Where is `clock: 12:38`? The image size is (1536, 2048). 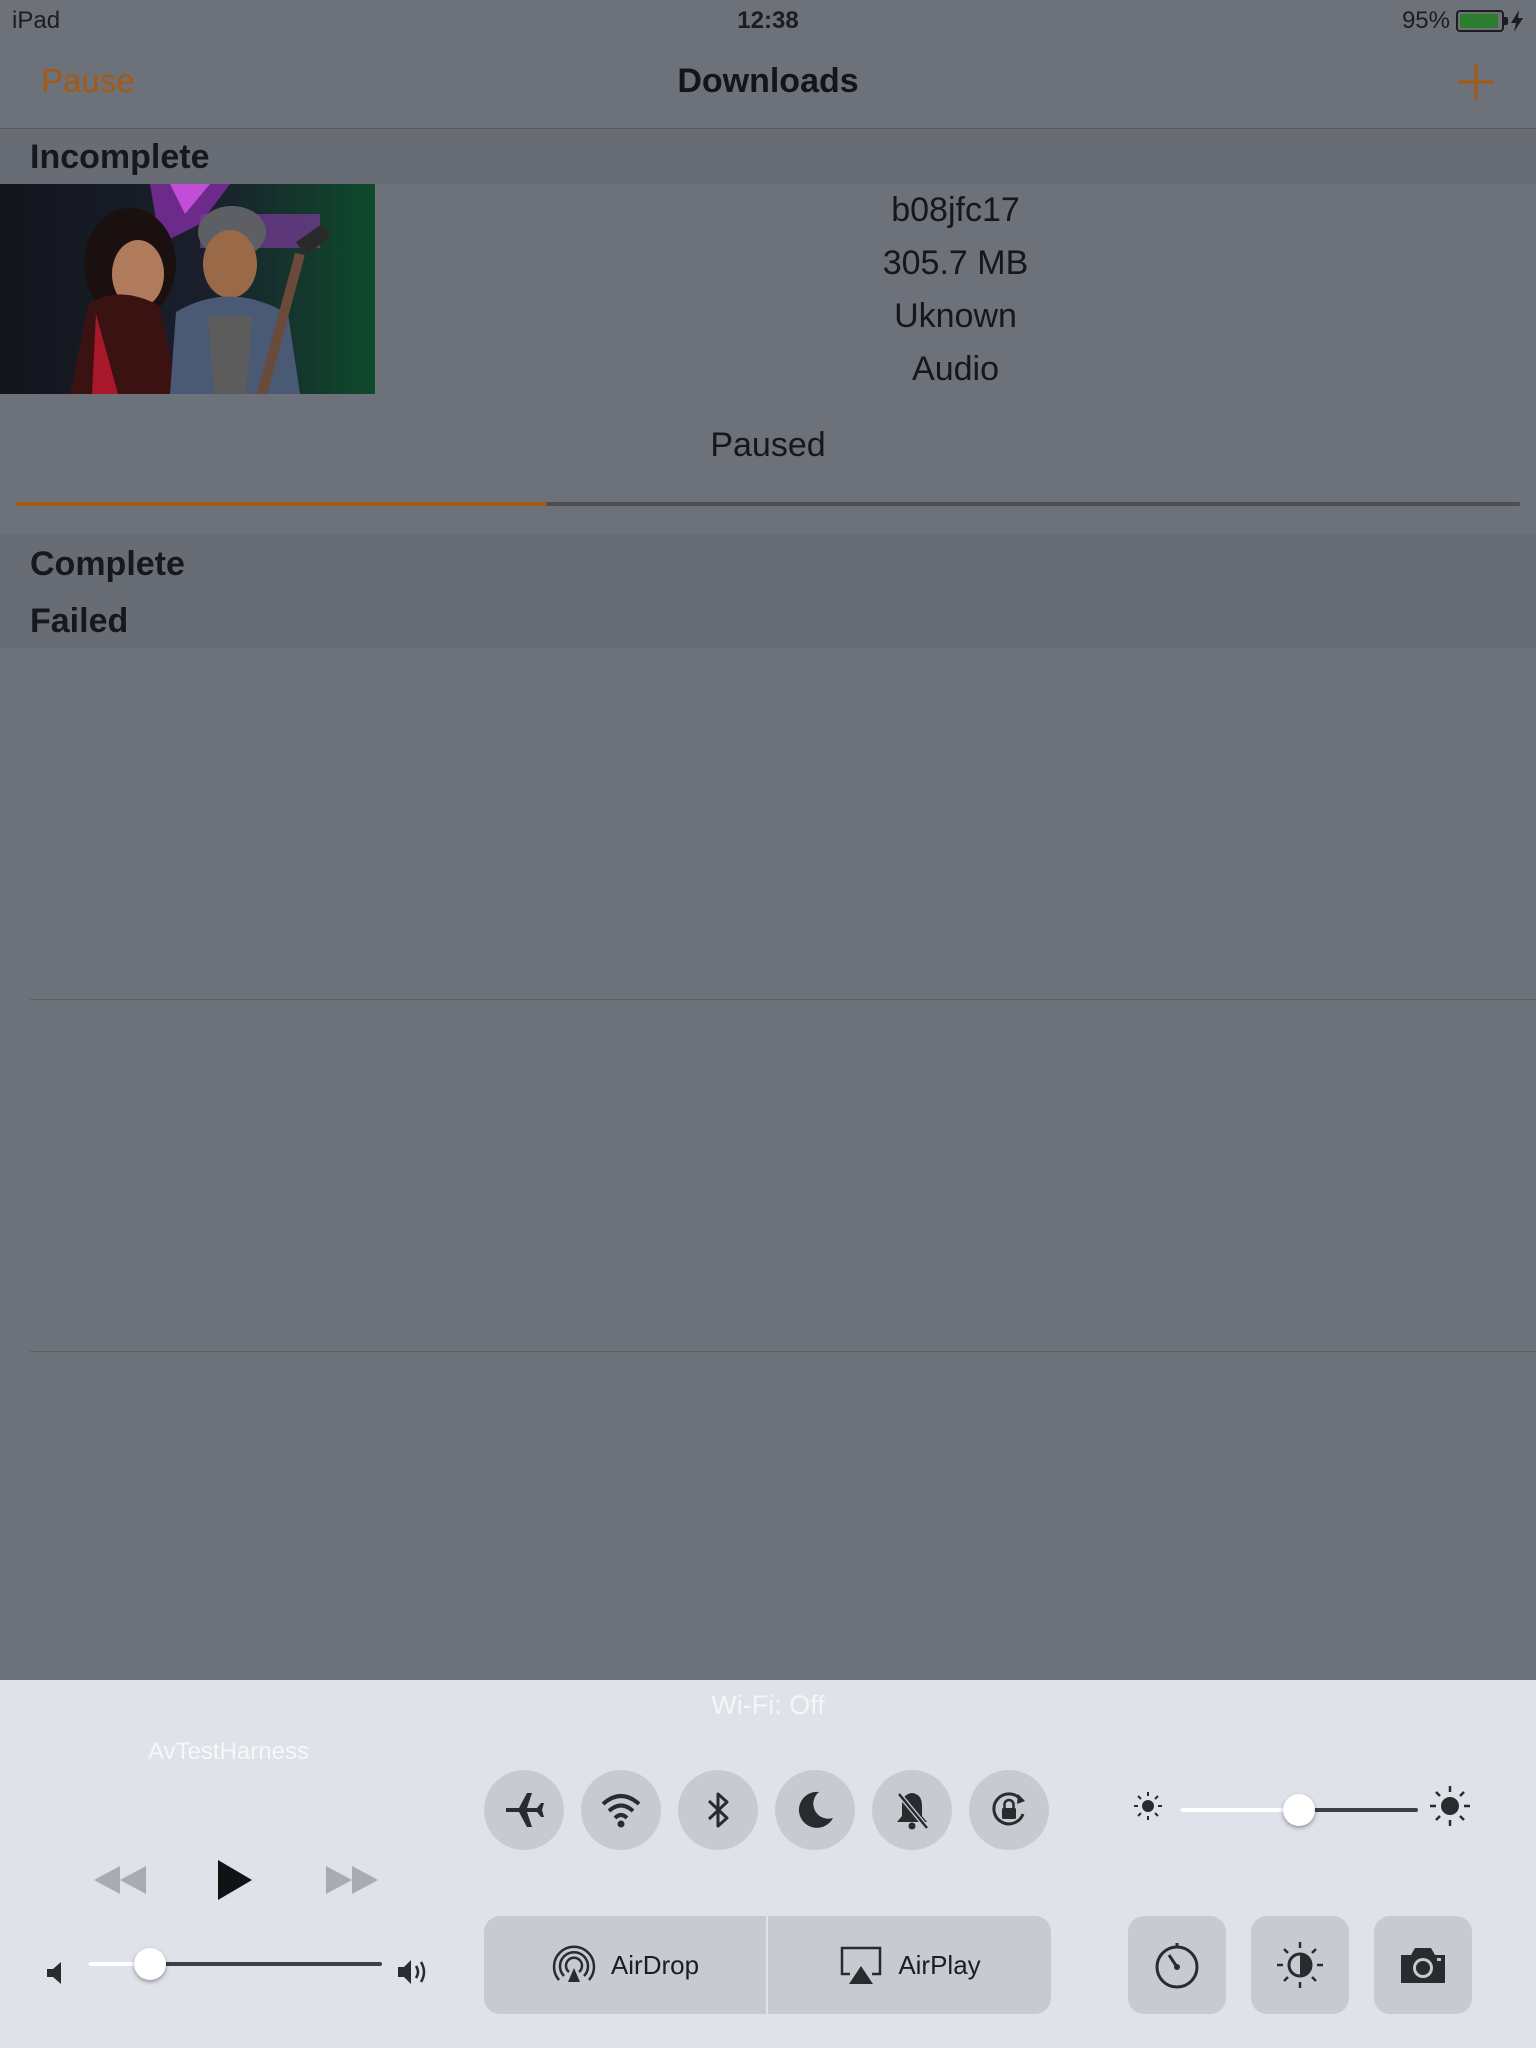
clock: 12:38 is located at coordinates (768, 20).